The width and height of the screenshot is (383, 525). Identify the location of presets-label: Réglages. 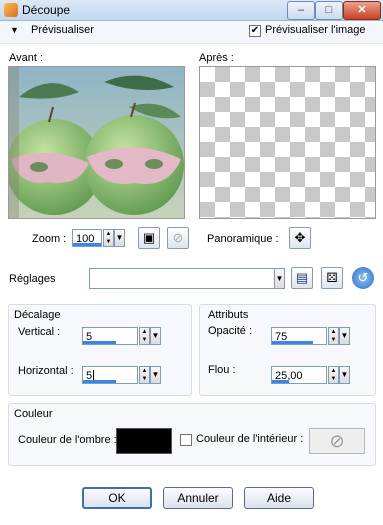
(32, 279).